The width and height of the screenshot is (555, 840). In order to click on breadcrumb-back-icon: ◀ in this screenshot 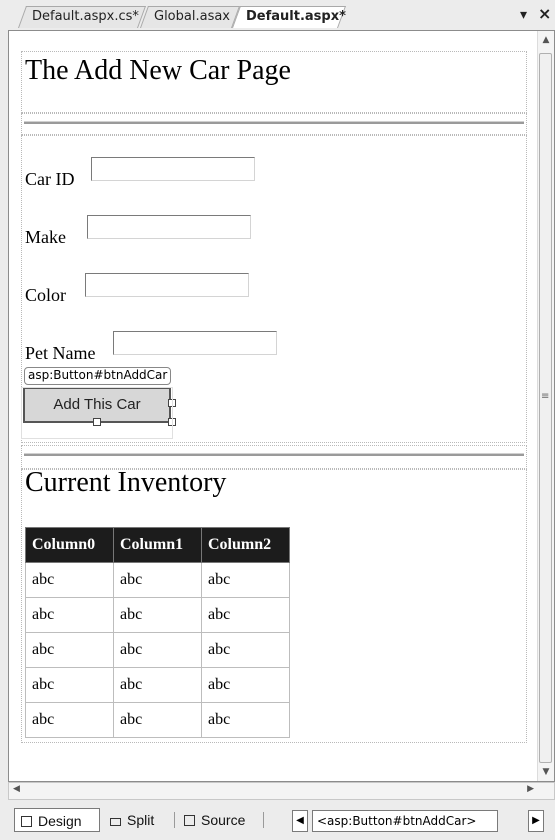, I will do `click(300, 821)`.